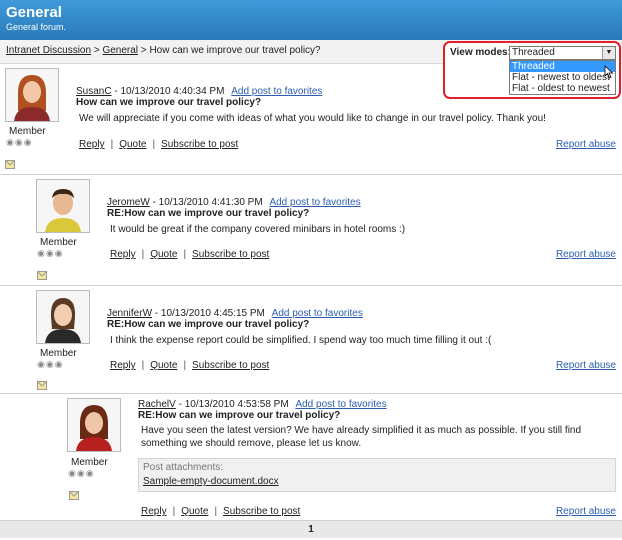 Image resolution: width=622 pixels, height=540 pixels. I want to click on post-author-link: SusanC, so click(94, 91).